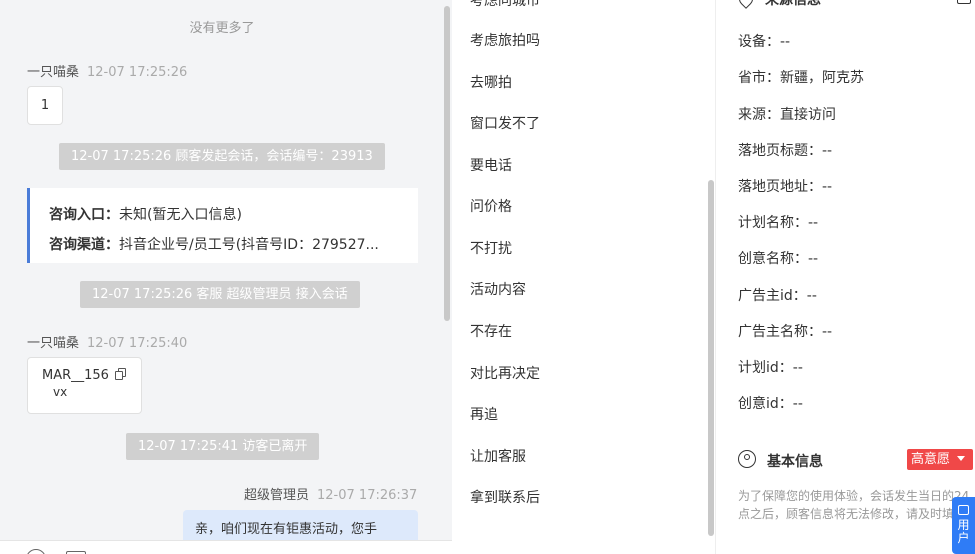  Describe the element at coordinates (222, 28) in the screenshot. I see `no-more-label: 没有更多了` at that location.